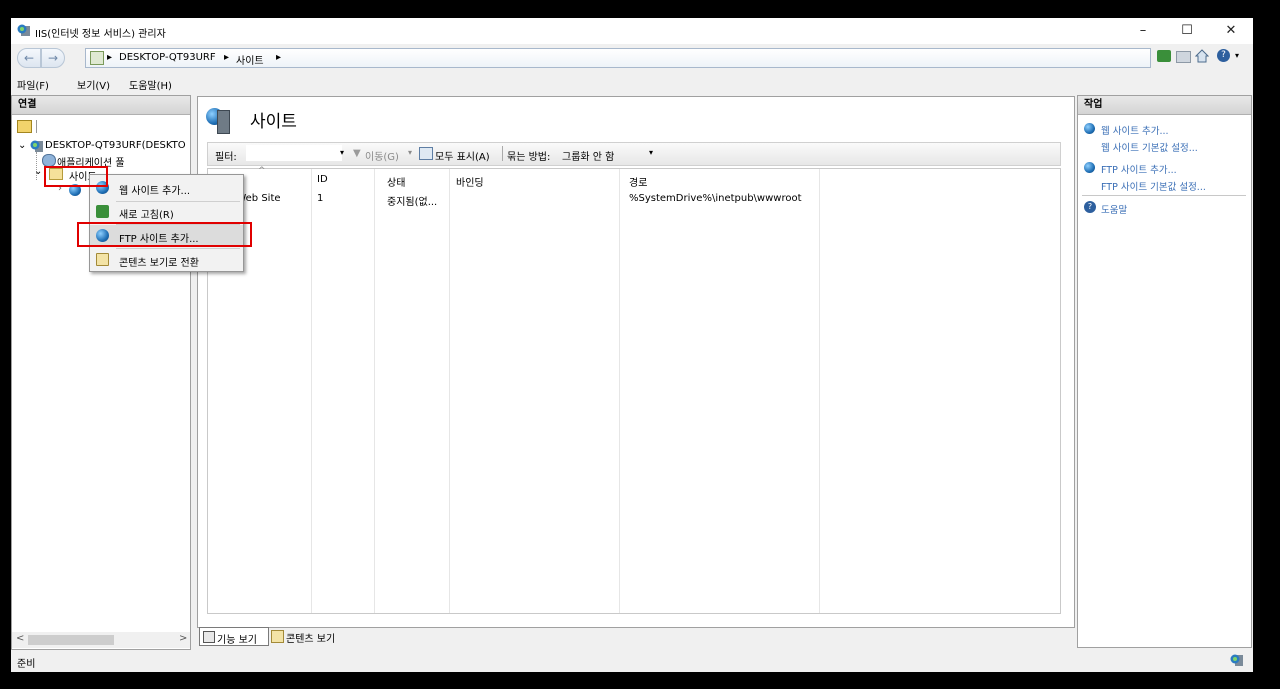 The image size is (1280, 689). What do you see at coordinates (1164, 195) in the screenshot?
I see `actions-divider` at bounding box center [1164, 195].